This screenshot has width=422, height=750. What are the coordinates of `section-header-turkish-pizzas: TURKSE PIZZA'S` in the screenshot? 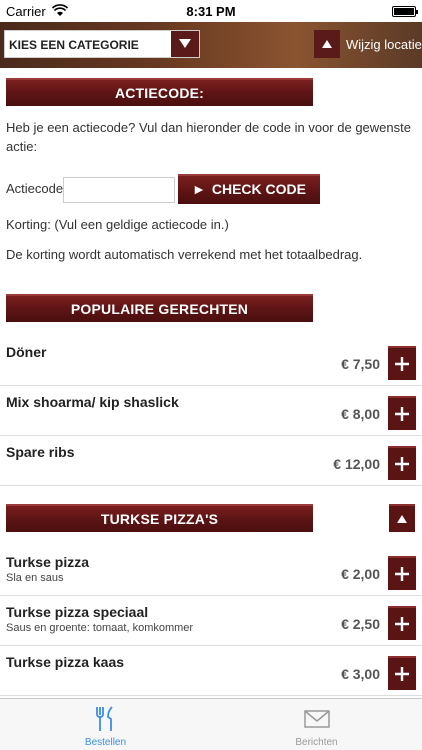 It's located at (159, 518).